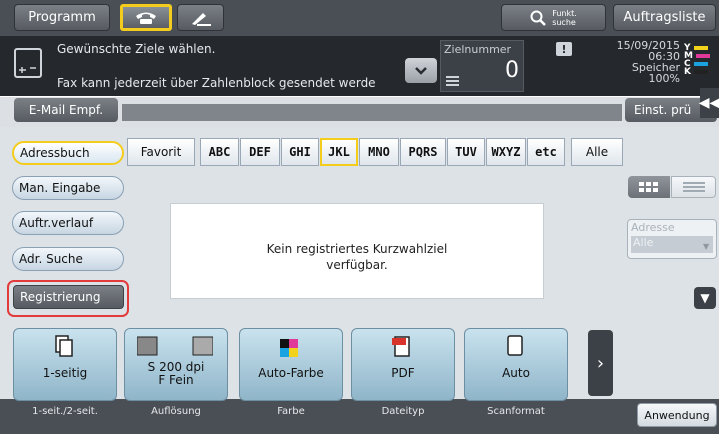 The image size is (719, 434). I want to click on pdf-icon, so click(401, 346).